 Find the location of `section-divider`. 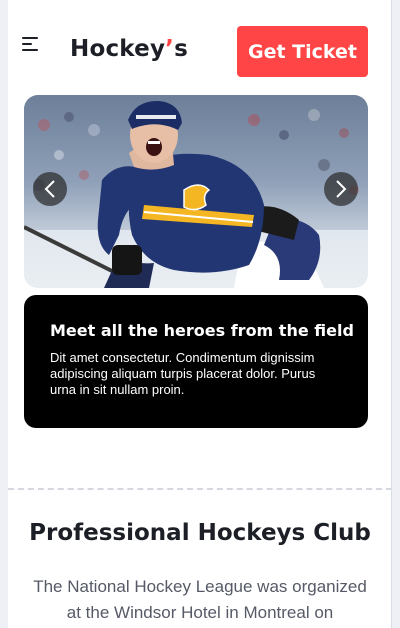

section-divider is located at coordinates (199, 489).